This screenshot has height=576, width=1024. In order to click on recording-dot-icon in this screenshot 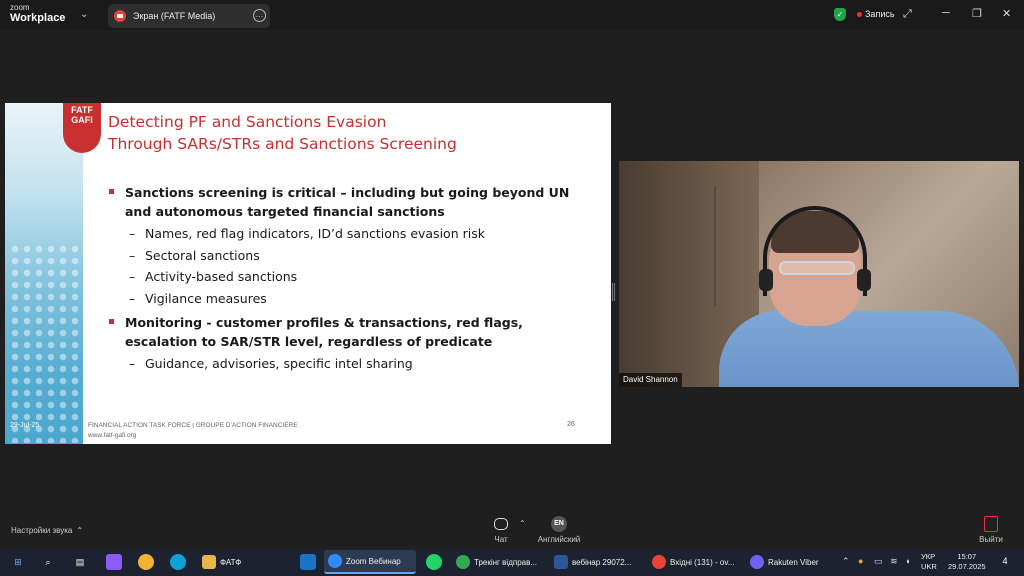, I will do `click(859, 15)`.